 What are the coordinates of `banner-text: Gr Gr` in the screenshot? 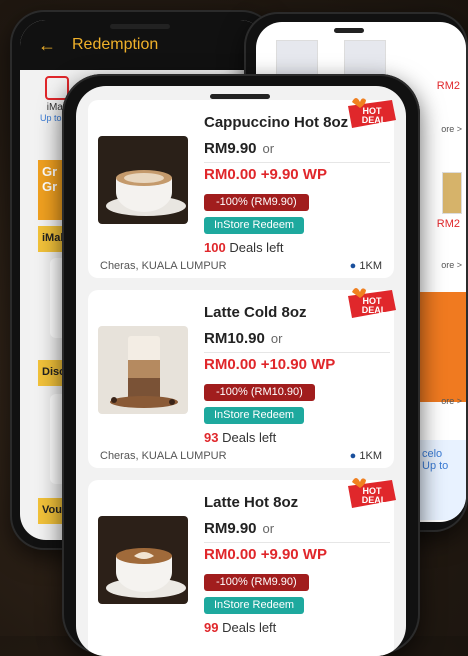 It's located at (50, 179).